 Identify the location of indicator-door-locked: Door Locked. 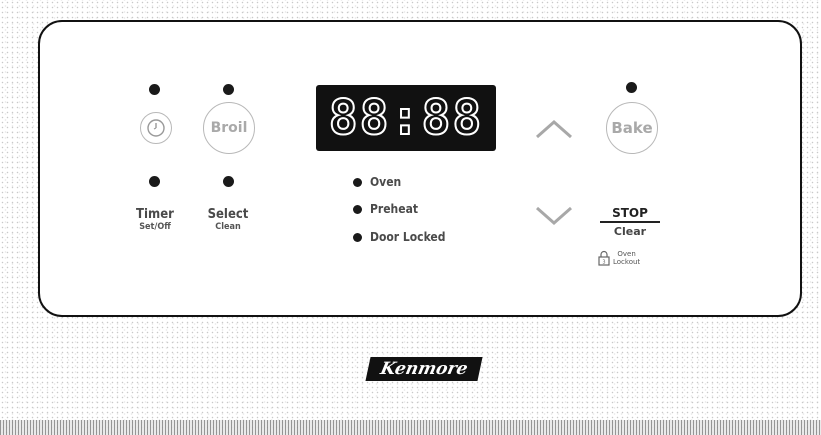
(399, 237).